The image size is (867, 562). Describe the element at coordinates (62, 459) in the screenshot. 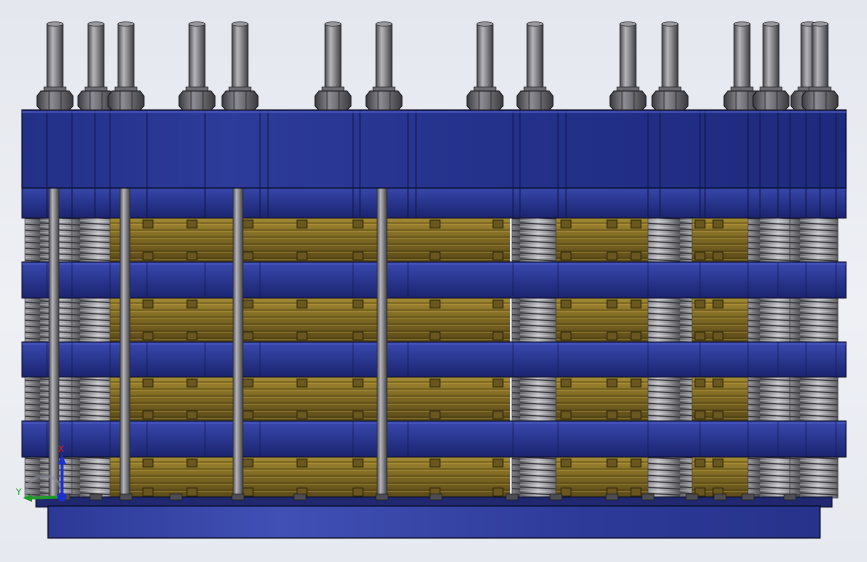

I see `z-axis-arrowhead` at that location.